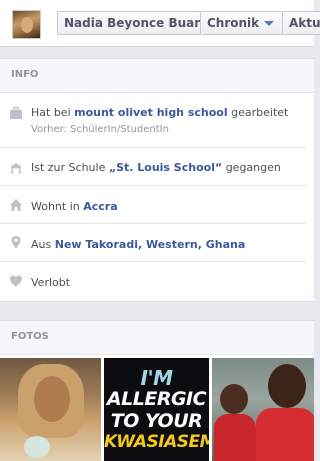 This screenshot has width=320, height=461. Describe the element at coordinates (16, 205) in the screenshot. I see `home-icon` at that location.